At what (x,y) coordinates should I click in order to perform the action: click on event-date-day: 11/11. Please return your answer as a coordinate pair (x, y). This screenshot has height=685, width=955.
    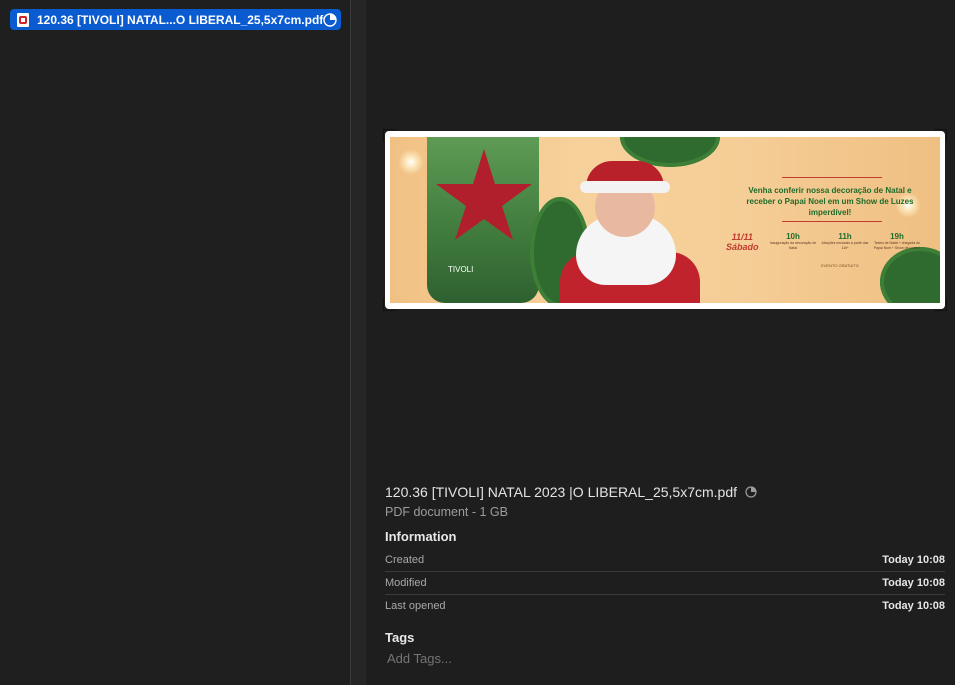
    Looking at the image, I should click on (742, 237).